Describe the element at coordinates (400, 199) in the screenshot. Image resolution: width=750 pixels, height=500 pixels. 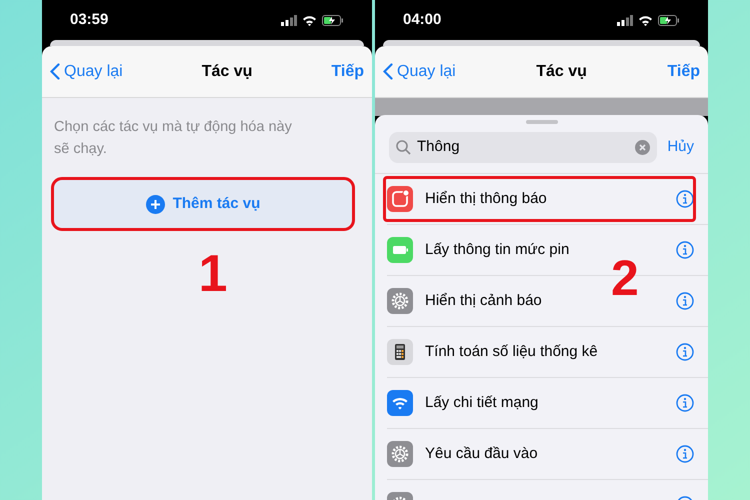
I see `notification-icon` at that location.